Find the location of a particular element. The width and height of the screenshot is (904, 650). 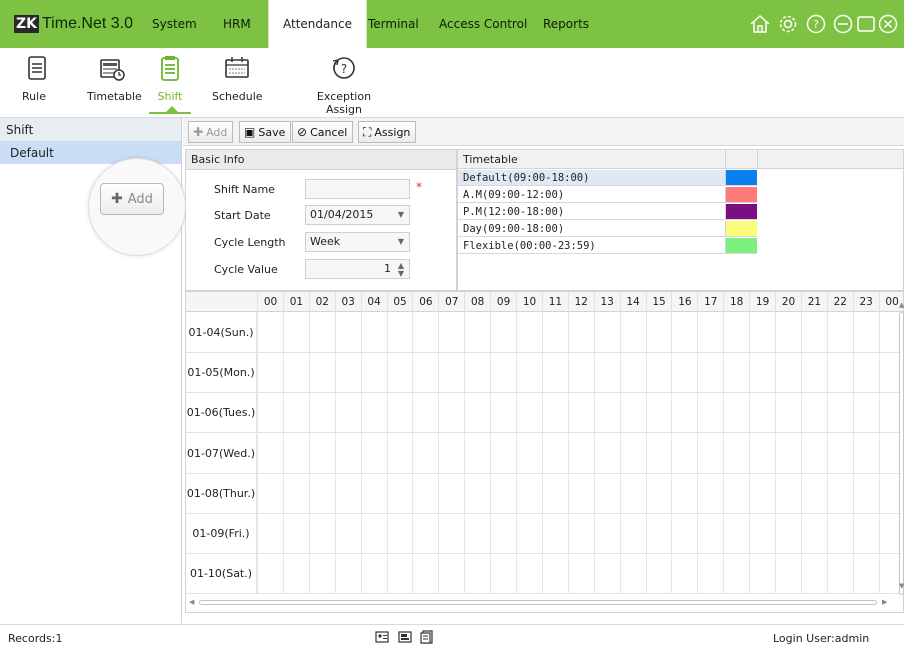

grid-hour-label: 10 is located at coordinates (529, 302).